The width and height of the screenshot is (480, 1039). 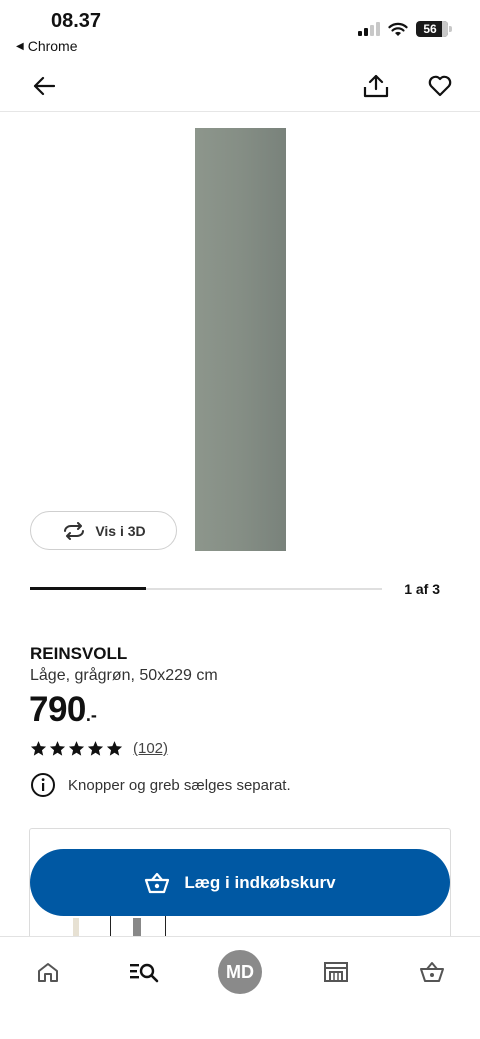 I want to click on tab-store, so click(x=336, y=972).